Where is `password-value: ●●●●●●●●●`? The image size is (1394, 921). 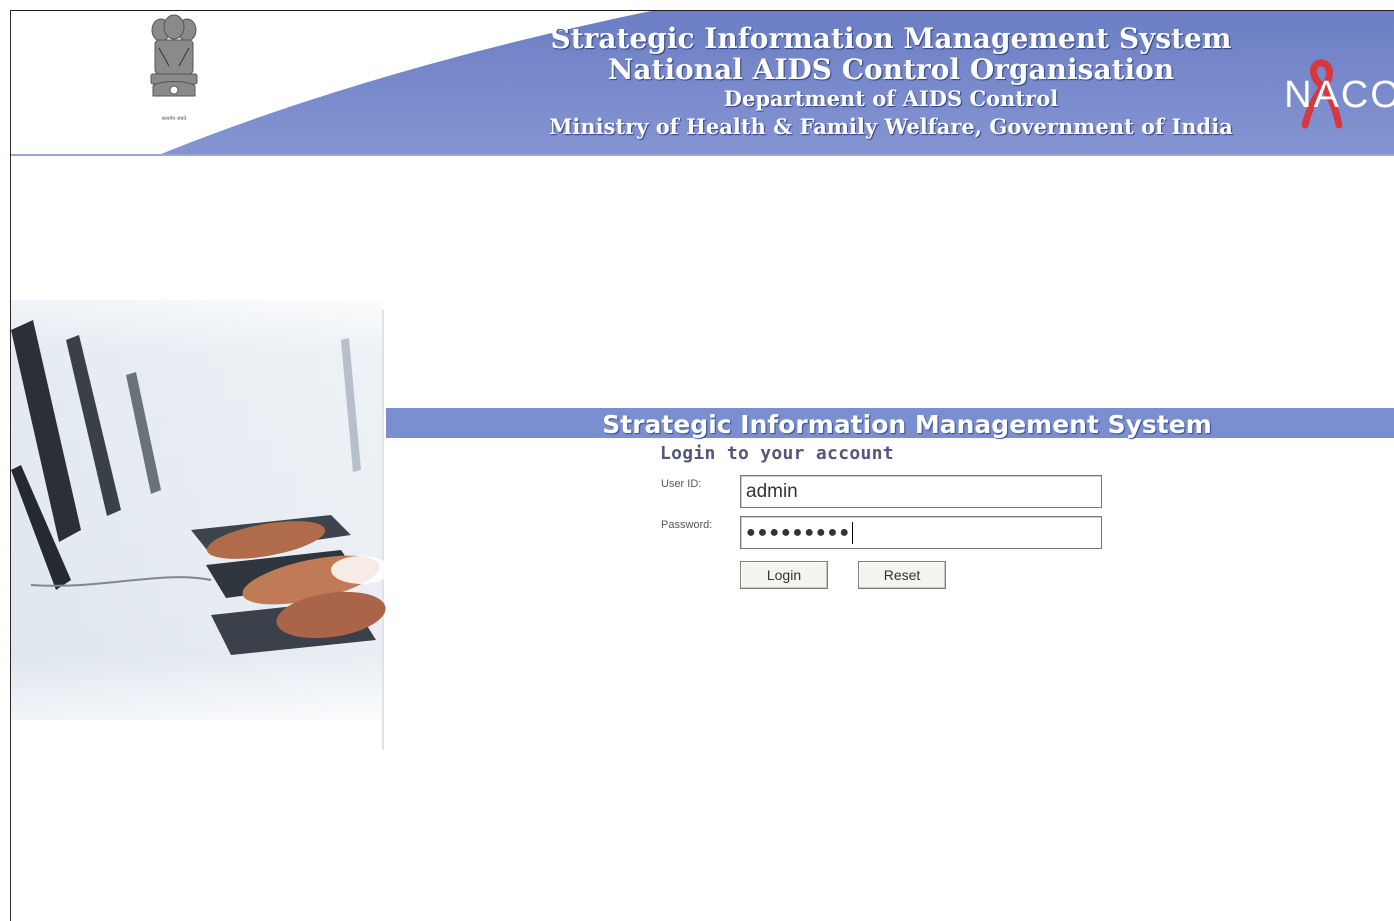
password-value: ●●●●●●●●● is located at coordinates (798, 532).